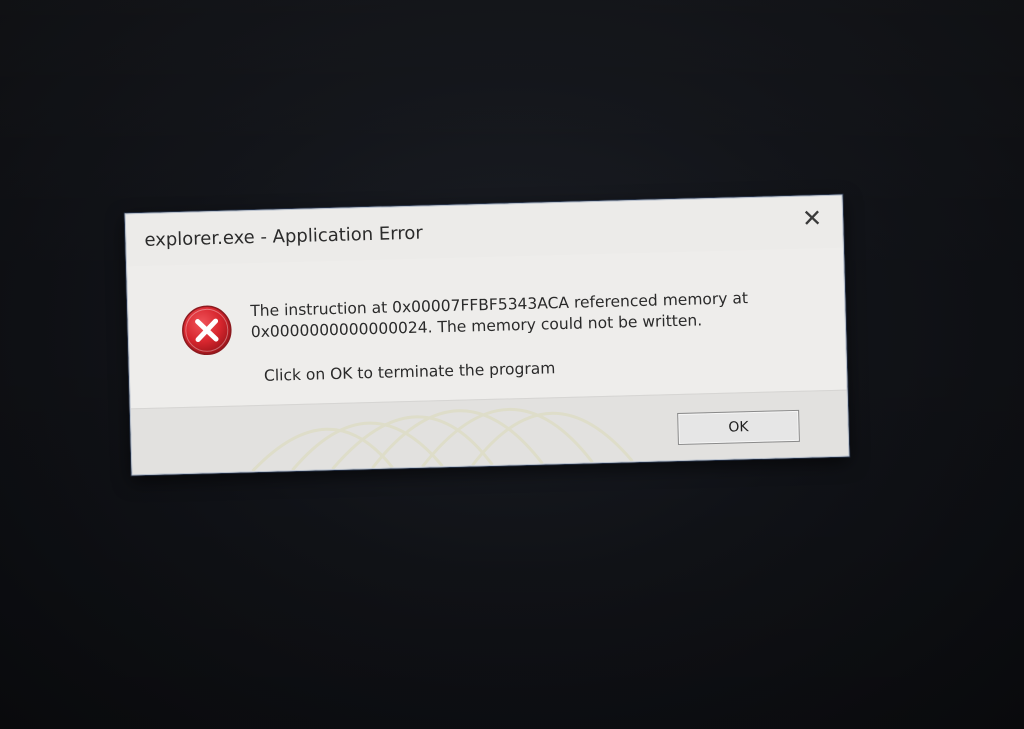  What do you see at coordinates (738, 427) in the screenshot?
I see `ok-button: OK` at bounding box center [738, 427].